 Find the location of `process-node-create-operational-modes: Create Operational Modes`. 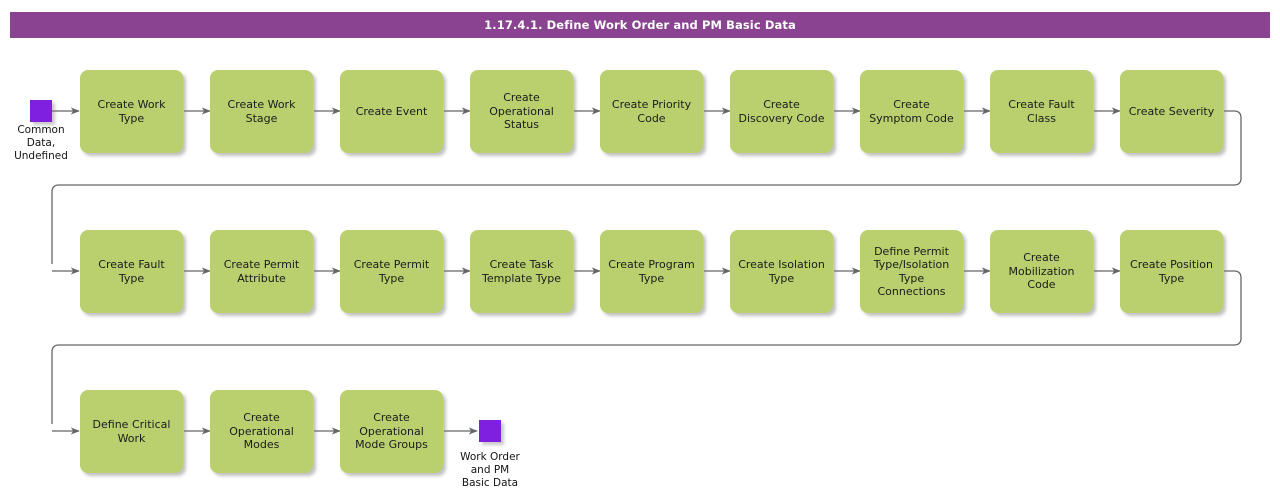

process-node-create-operational-modes: Create Operational Modes is located at coordinates (261, 431).